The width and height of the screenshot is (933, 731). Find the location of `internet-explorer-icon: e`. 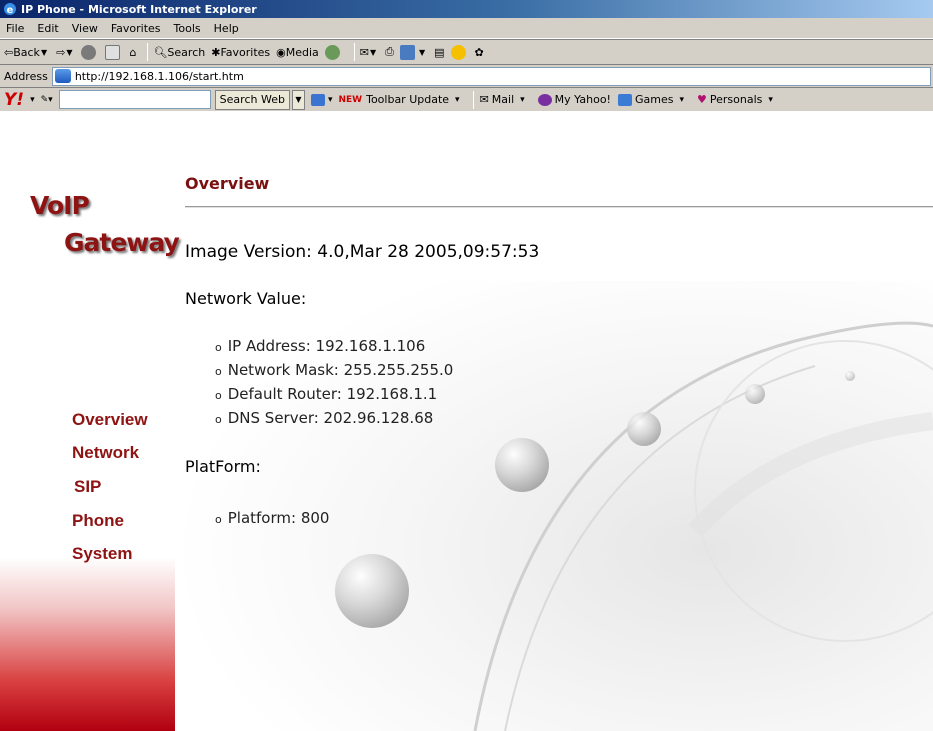

internet-explorer-icon: e is located at coordinates (10, 9).